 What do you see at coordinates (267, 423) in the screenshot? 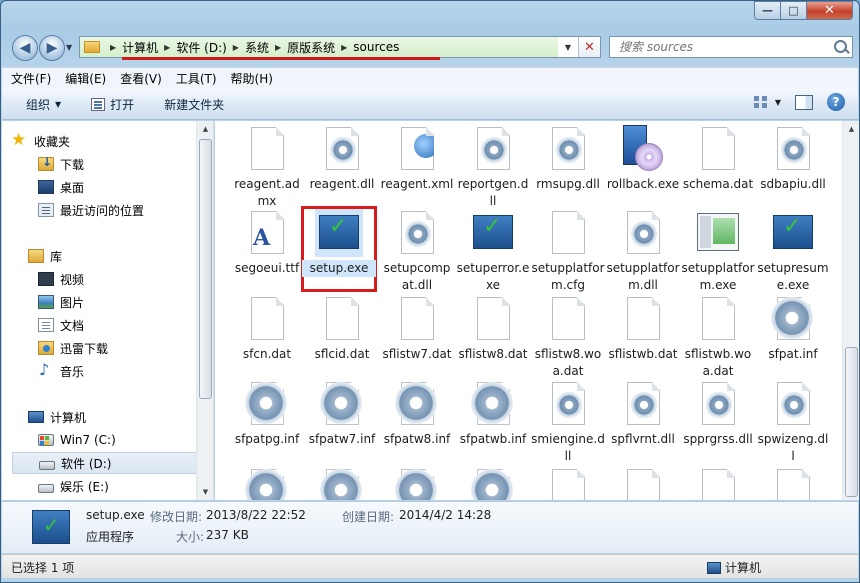
I see `file-item: sfpatpg.inf` at bounding box center [267, 423].